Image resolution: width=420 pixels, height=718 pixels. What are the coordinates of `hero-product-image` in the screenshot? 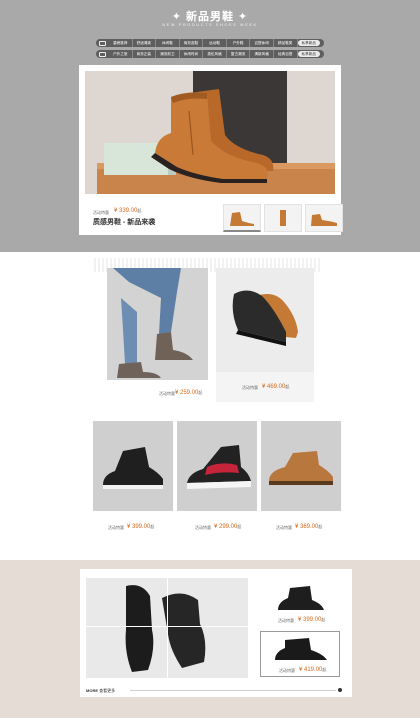 It's located at (210, 132).